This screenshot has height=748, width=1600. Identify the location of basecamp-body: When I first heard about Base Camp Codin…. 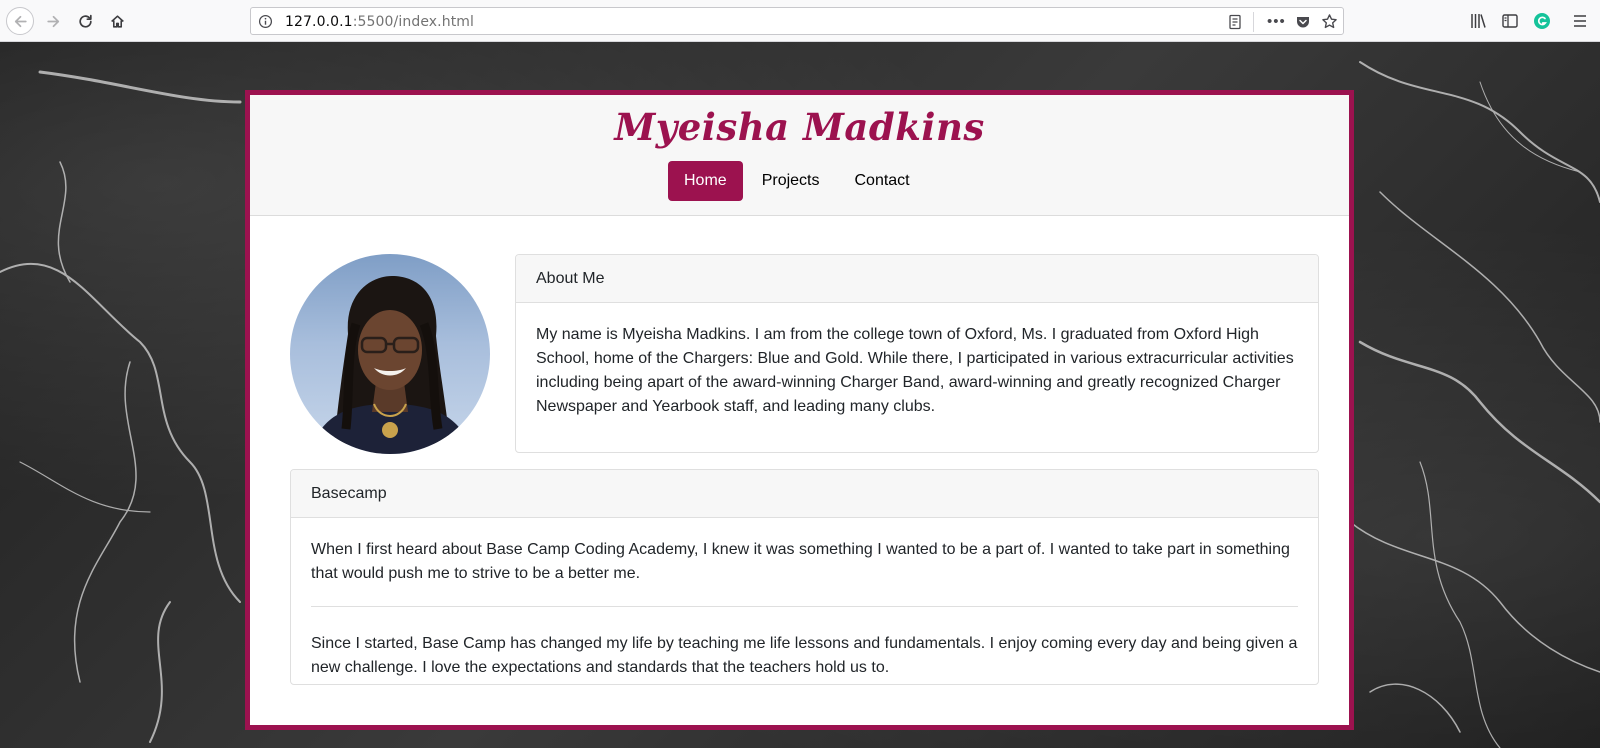
(804, 599).